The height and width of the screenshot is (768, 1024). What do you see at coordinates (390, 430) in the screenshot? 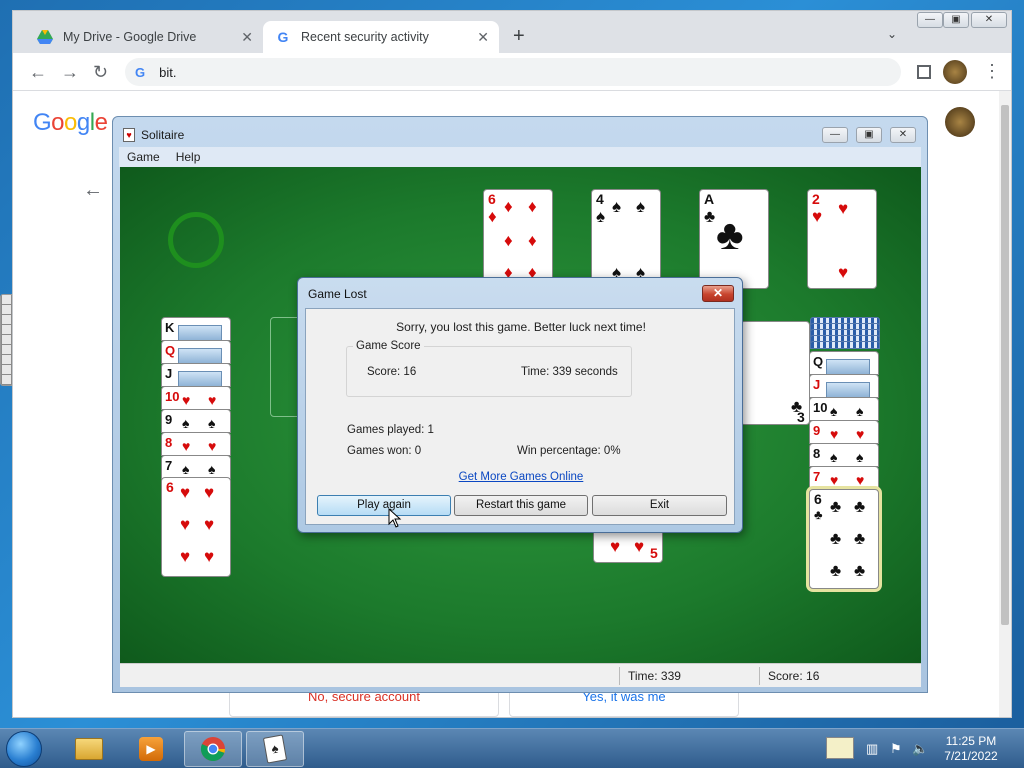
I see `games-played: Games played: 1` at bounding box center [390, 430].